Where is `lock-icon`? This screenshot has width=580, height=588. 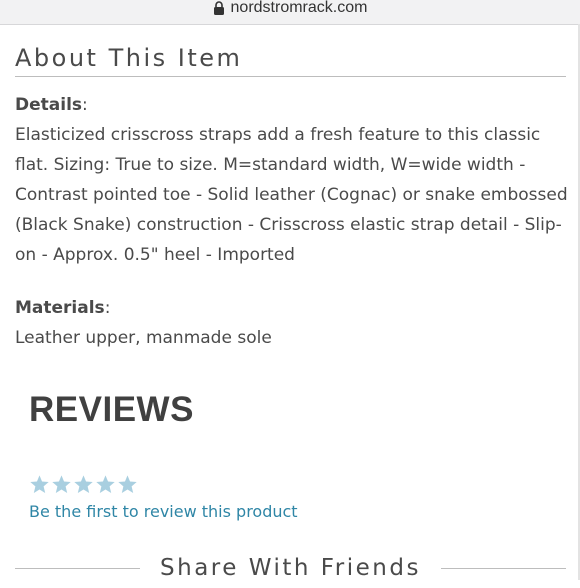
lock-icon is located at coordinates (218, 8).